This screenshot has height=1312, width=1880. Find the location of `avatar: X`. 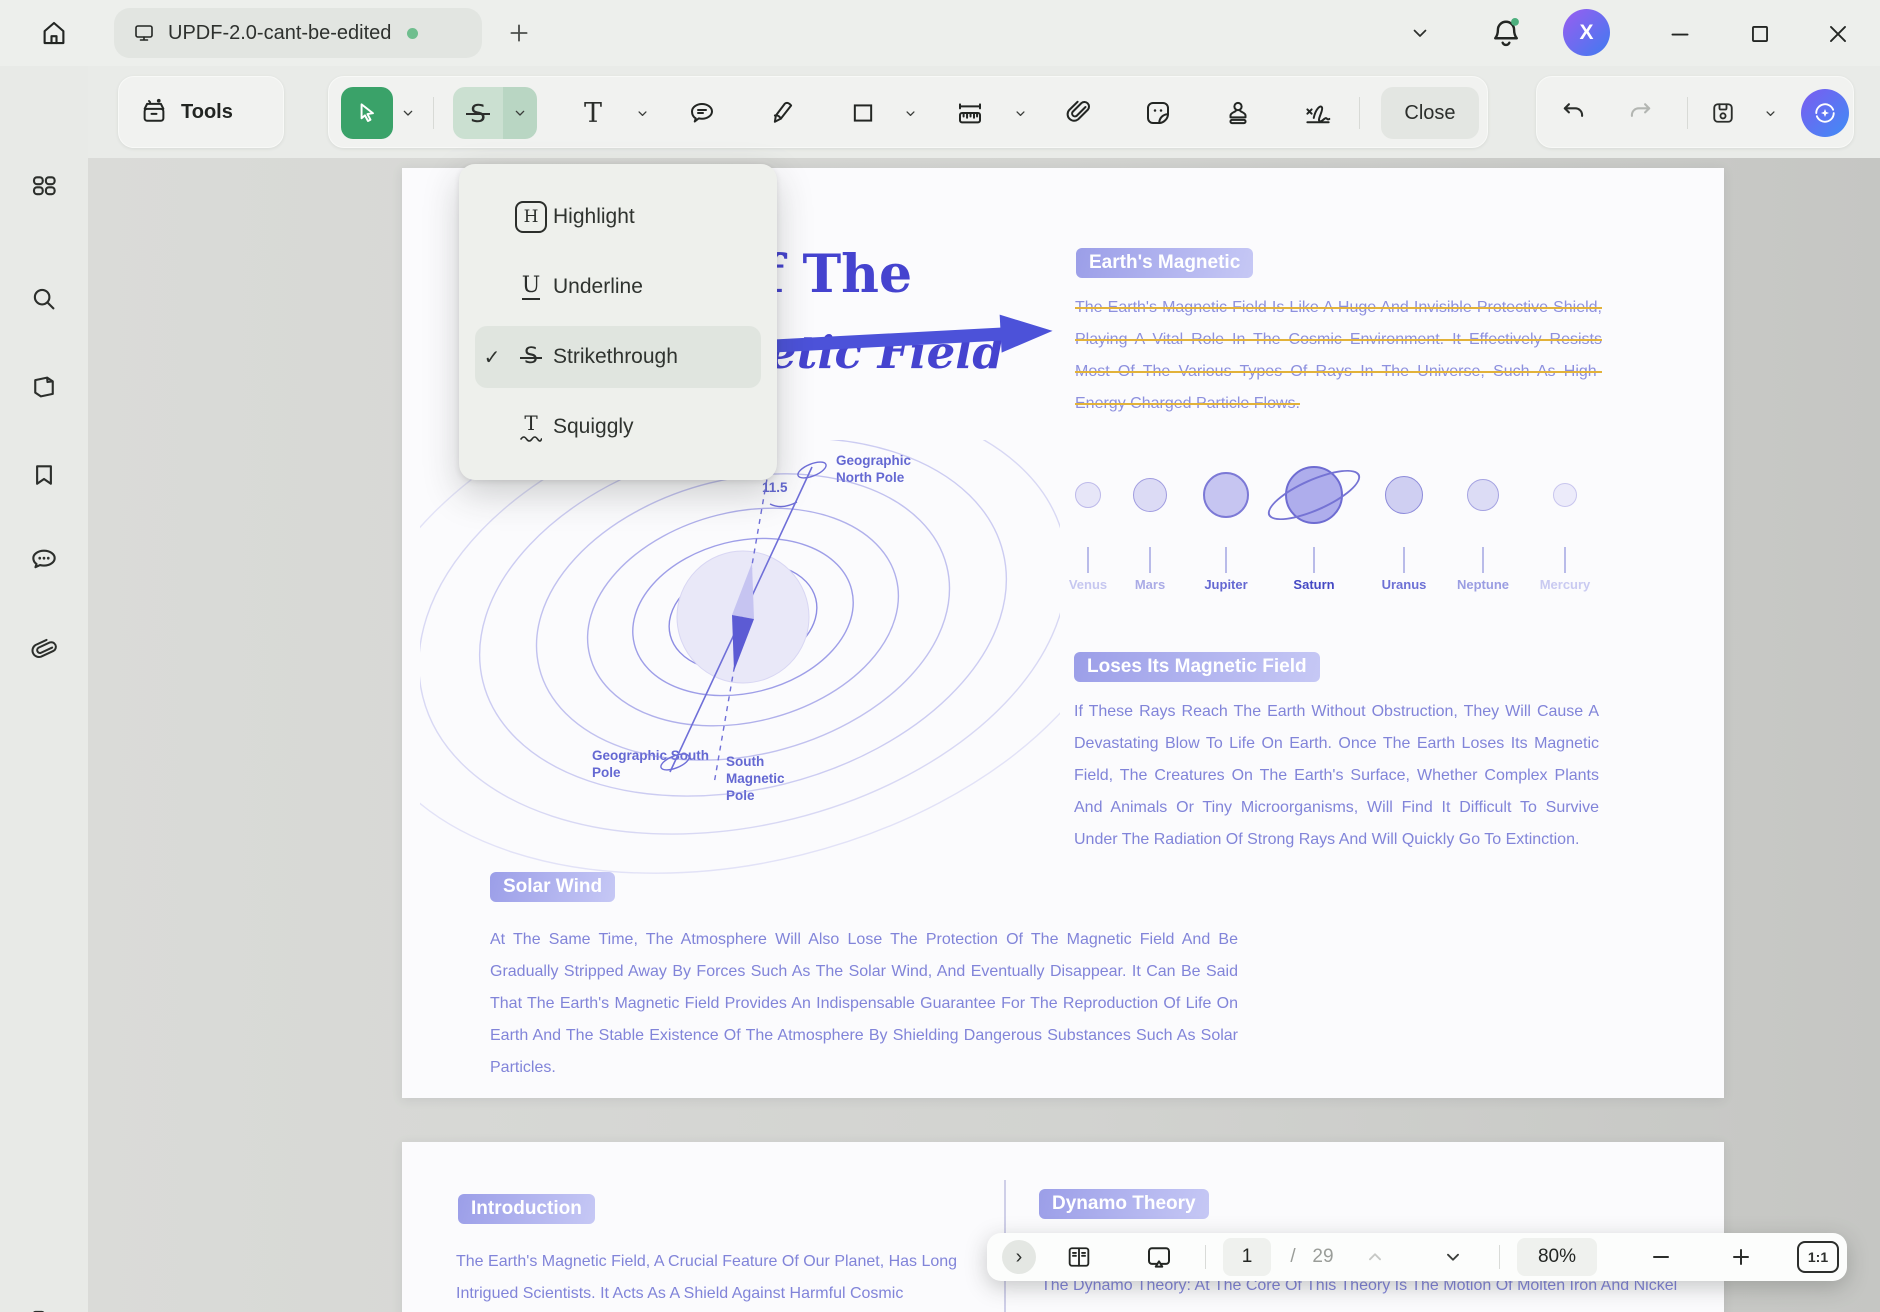

avatar: X is located at coordinates (1586, 32).